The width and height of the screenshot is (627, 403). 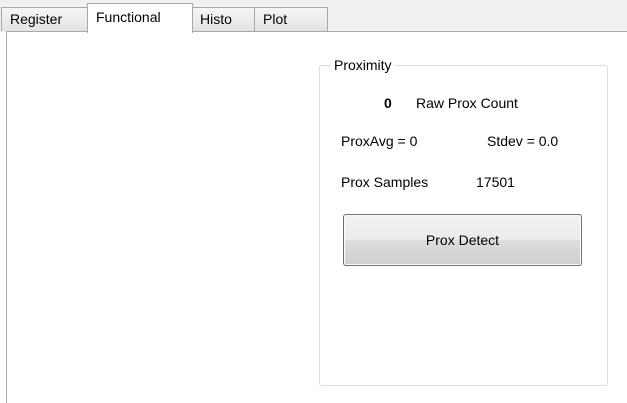 I want to click on tab-plot: Plot, so click(x=291, y=19).